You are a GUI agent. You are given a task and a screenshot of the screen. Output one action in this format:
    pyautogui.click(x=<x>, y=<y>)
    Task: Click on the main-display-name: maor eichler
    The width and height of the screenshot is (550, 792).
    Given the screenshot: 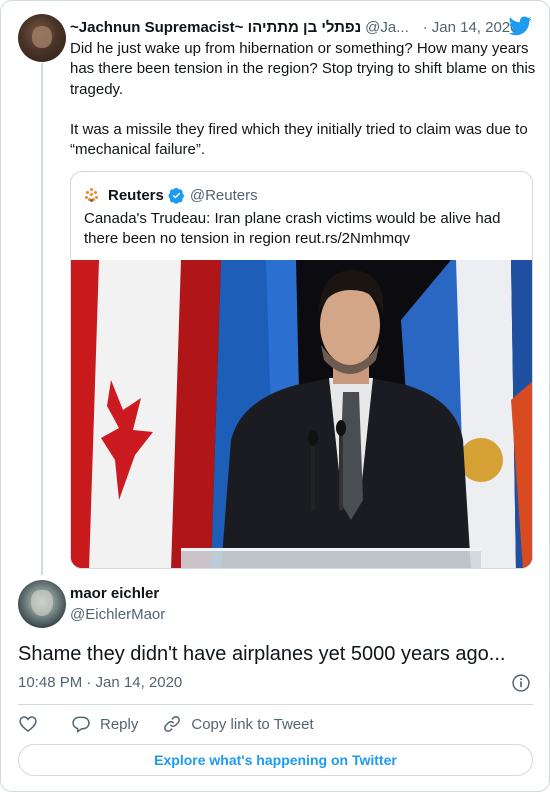 What is the action you would take?
    pyautogui.click(x=114, y=593)
    